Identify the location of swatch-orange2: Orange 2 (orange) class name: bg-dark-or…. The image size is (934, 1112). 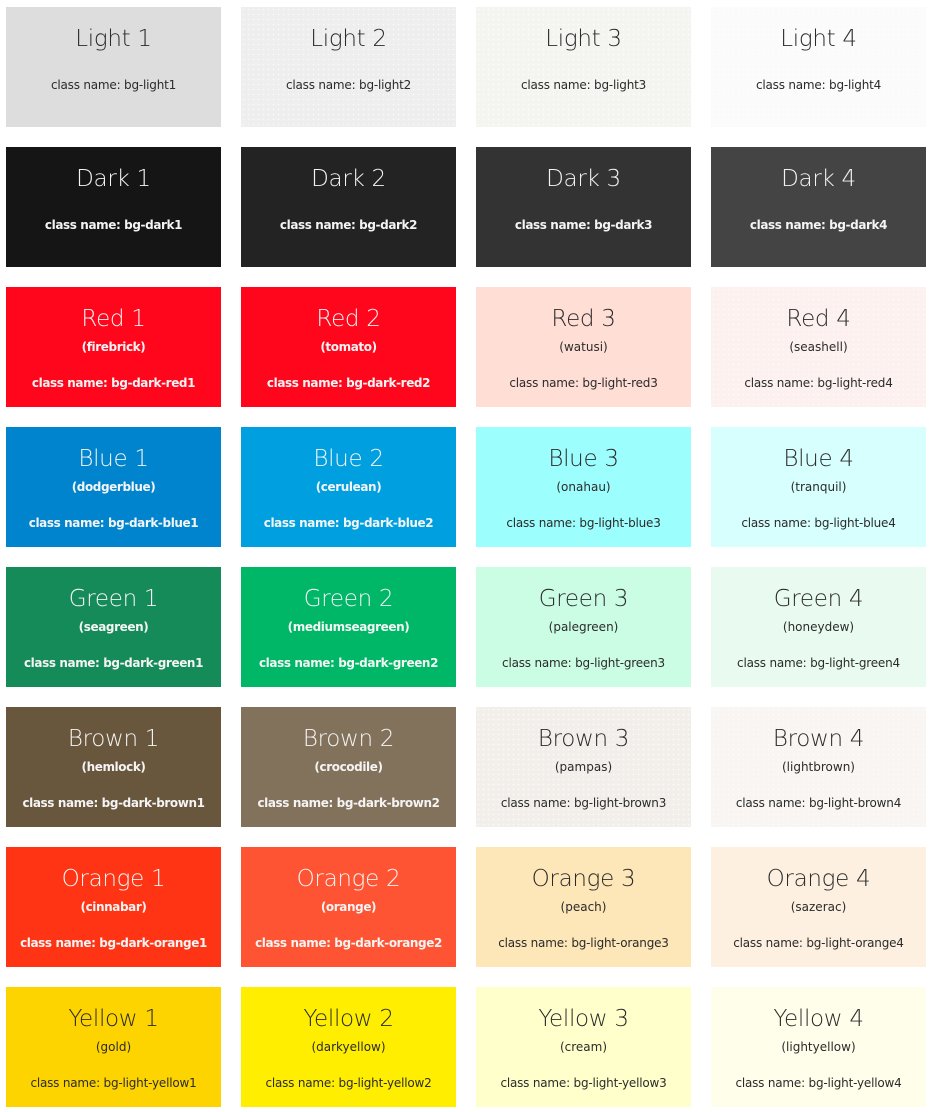
(348, 907).